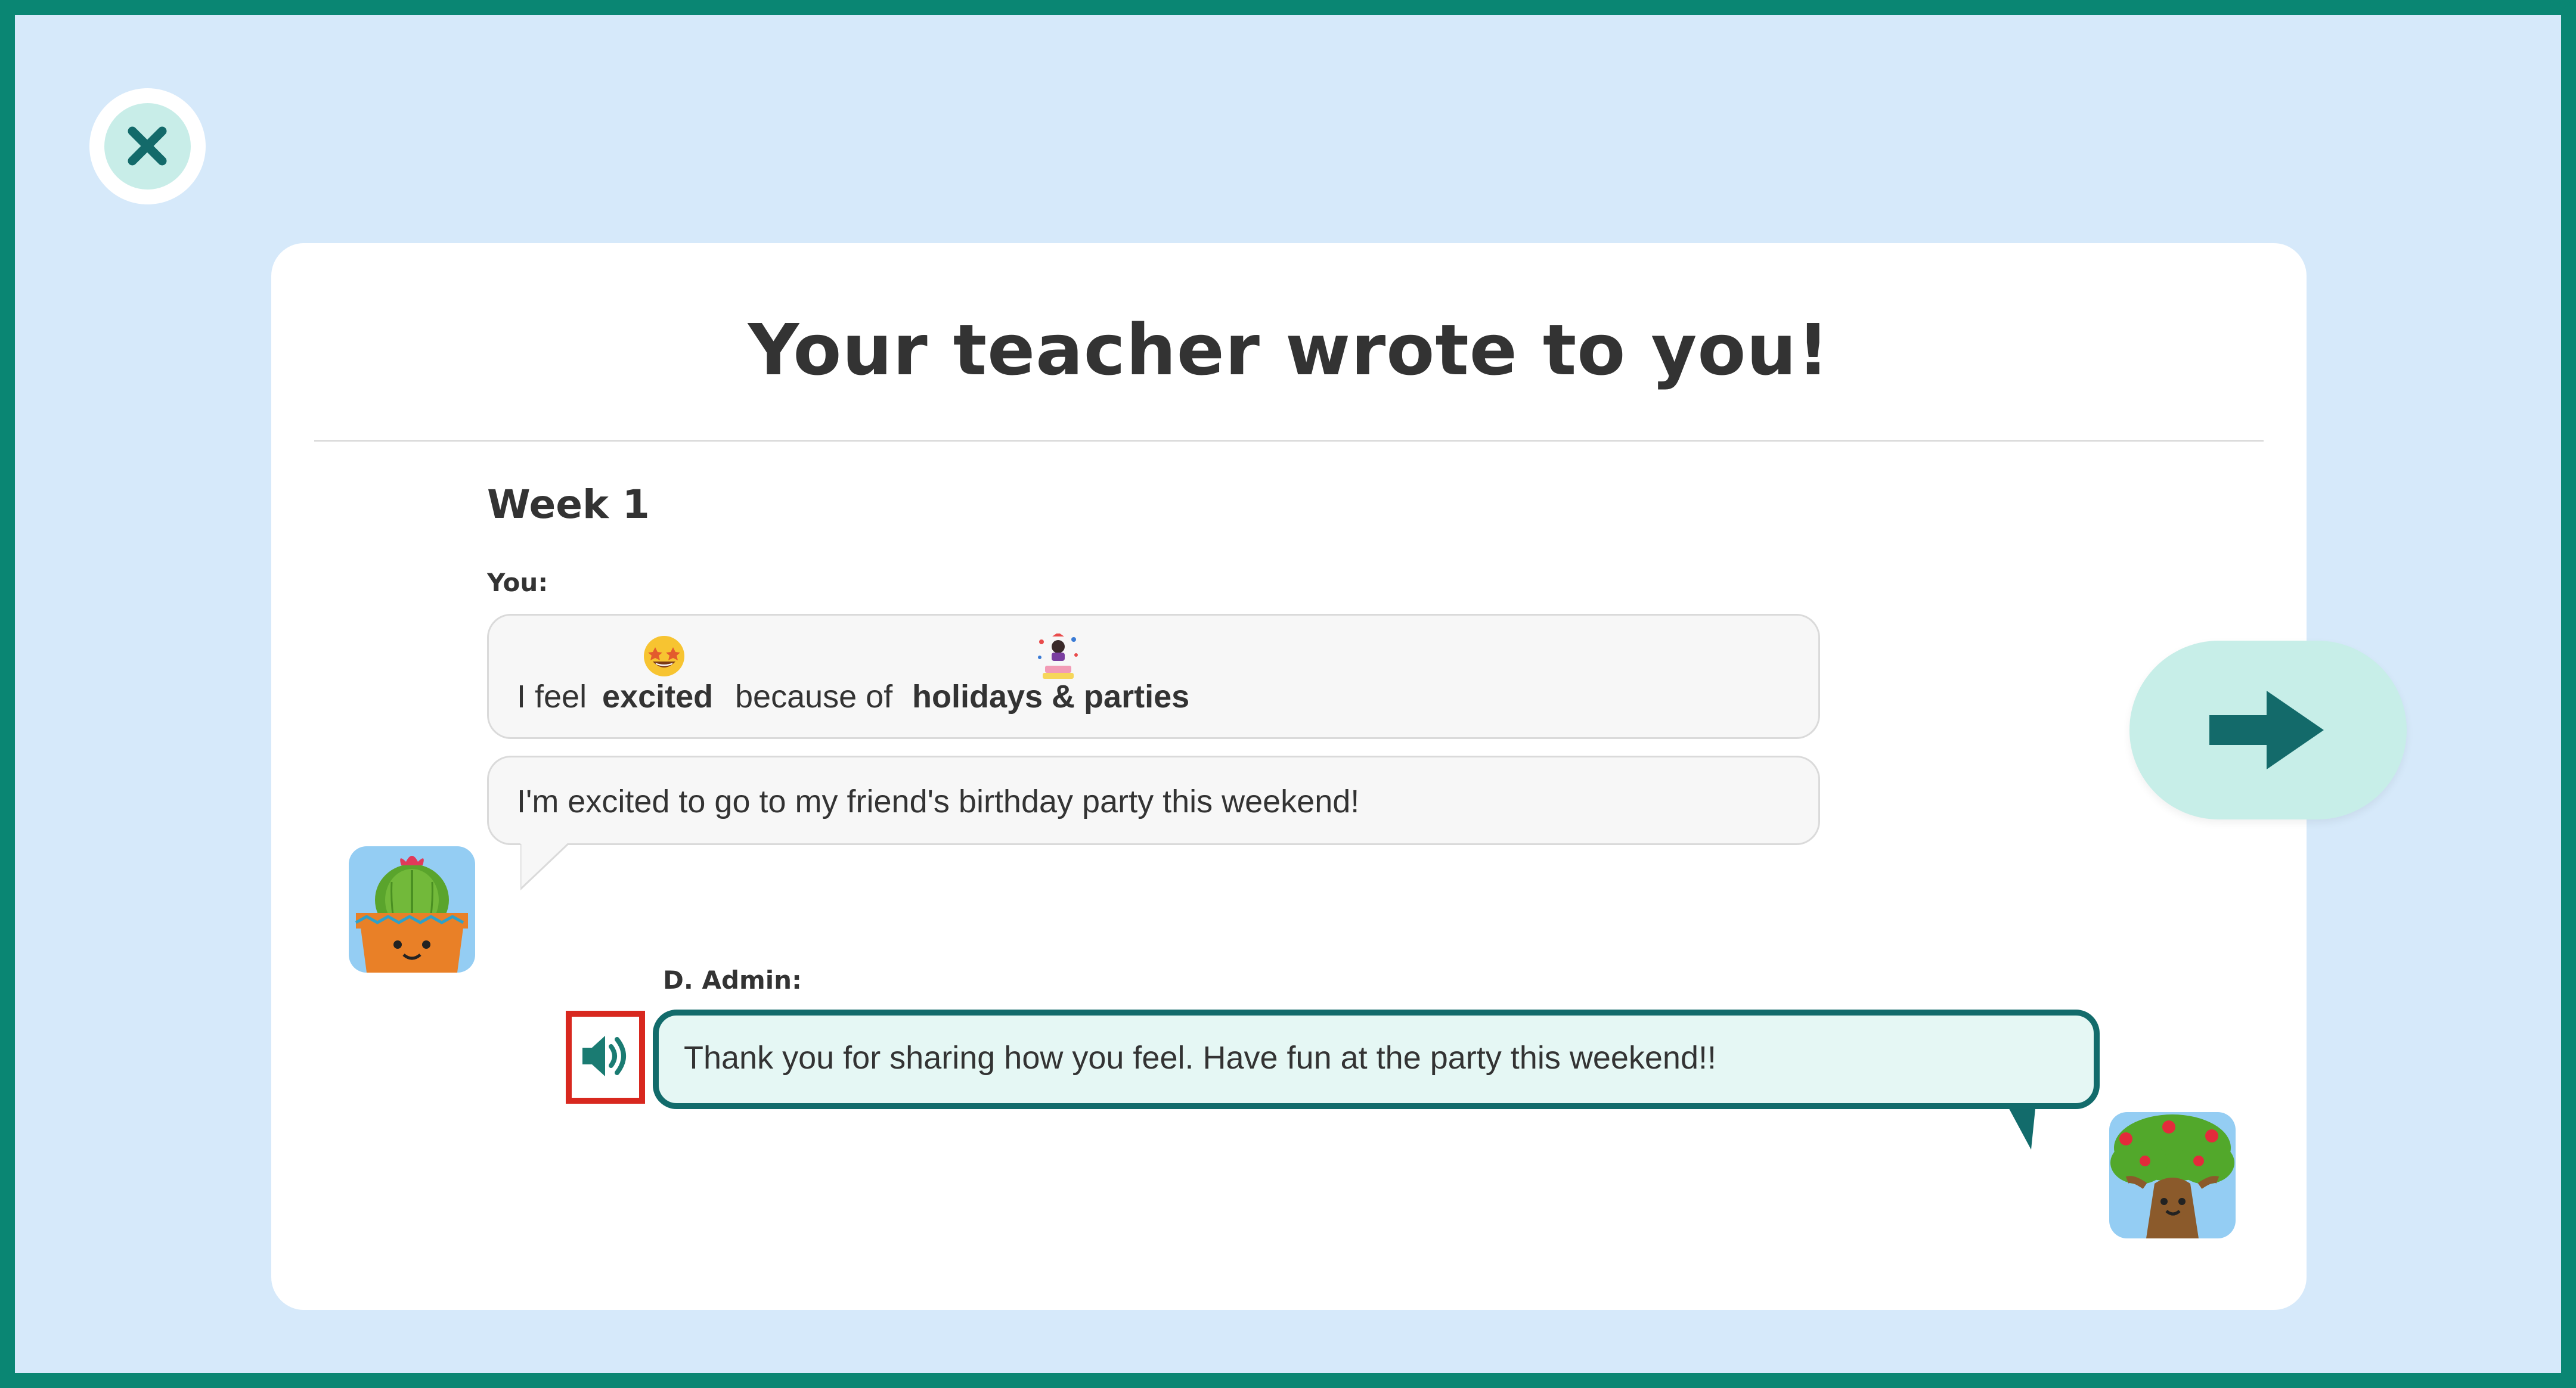 This screenshot has width=2576, height=1388. Describe the element at coordinates (664, 656) in the screenshot. I see `star-eyes-emoji` at that location.